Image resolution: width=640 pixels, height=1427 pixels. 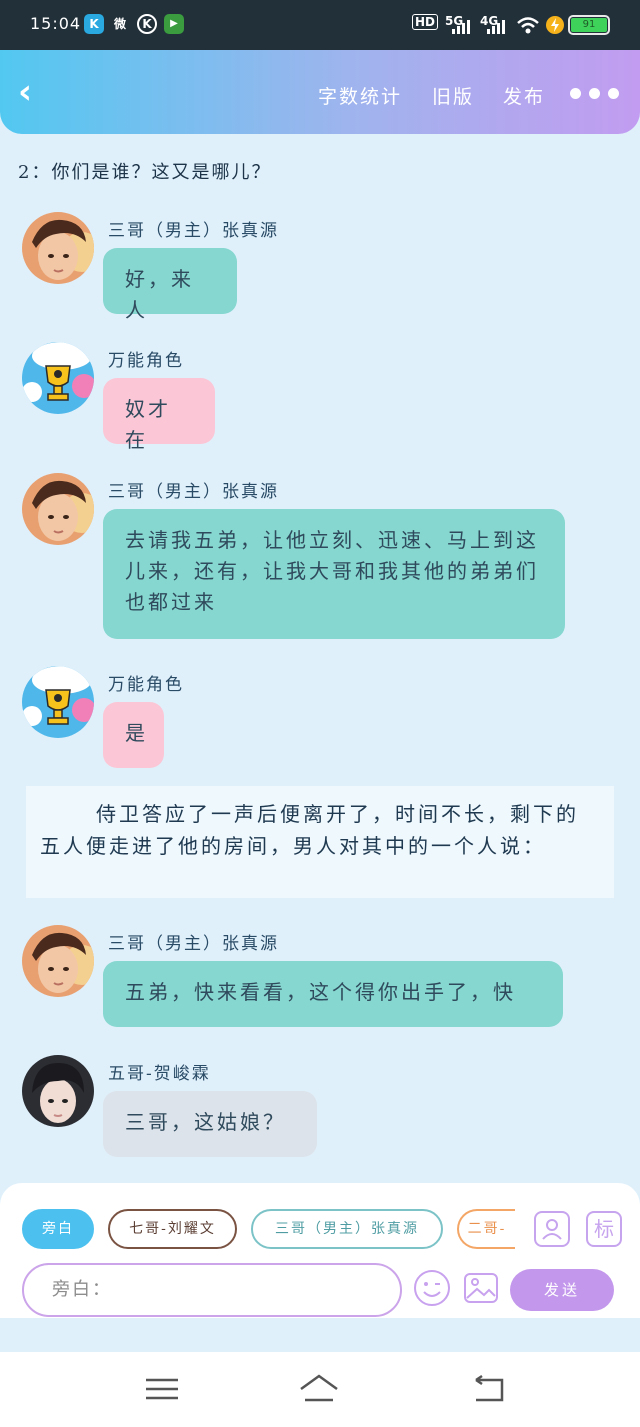 I want to click on message-bubble: 好，来人, so click(x=170, y=285).